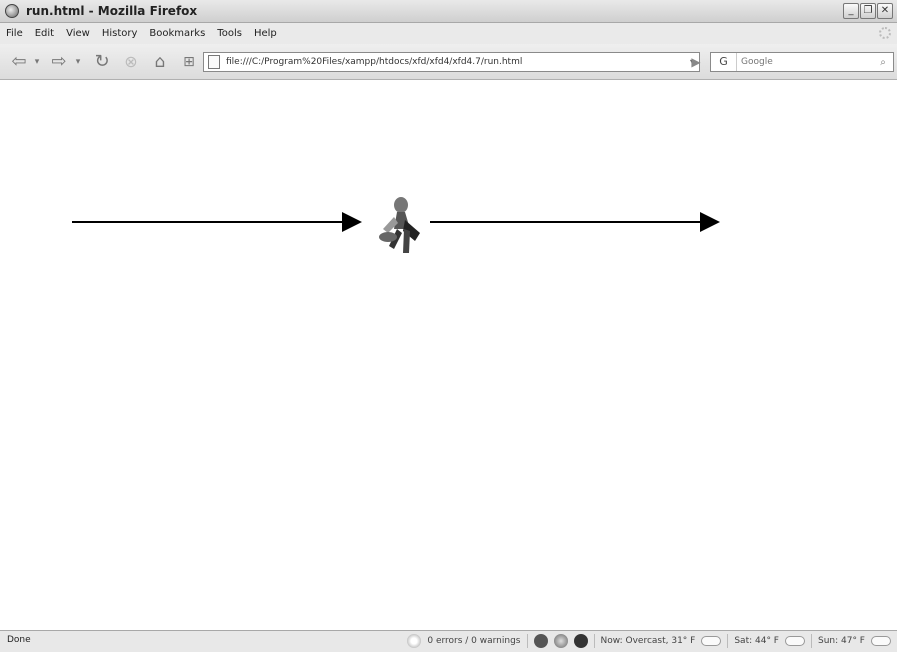 This screenshot has width=897, height=652. I want to click on stop-icon: ⊗, so click(131, 62).